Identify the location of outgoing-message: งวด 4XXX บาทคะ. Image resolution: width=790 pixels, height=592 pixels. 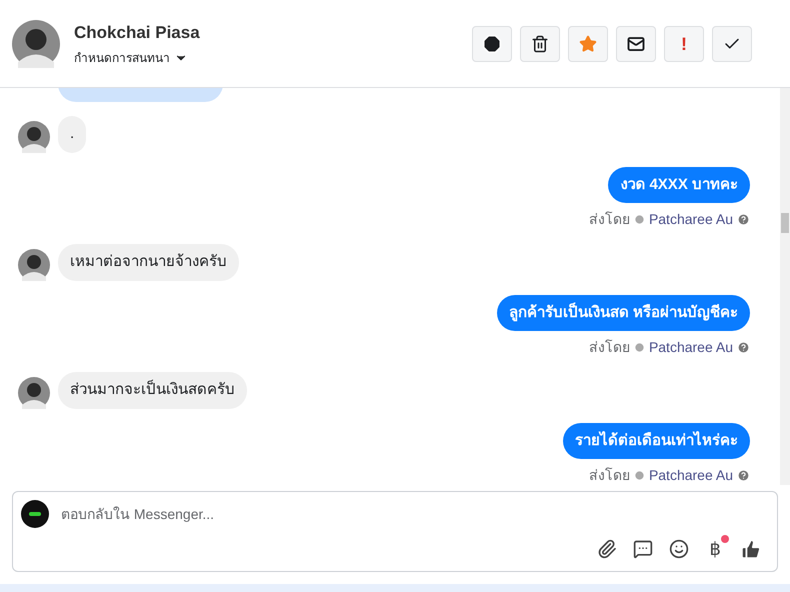
(679, 184).